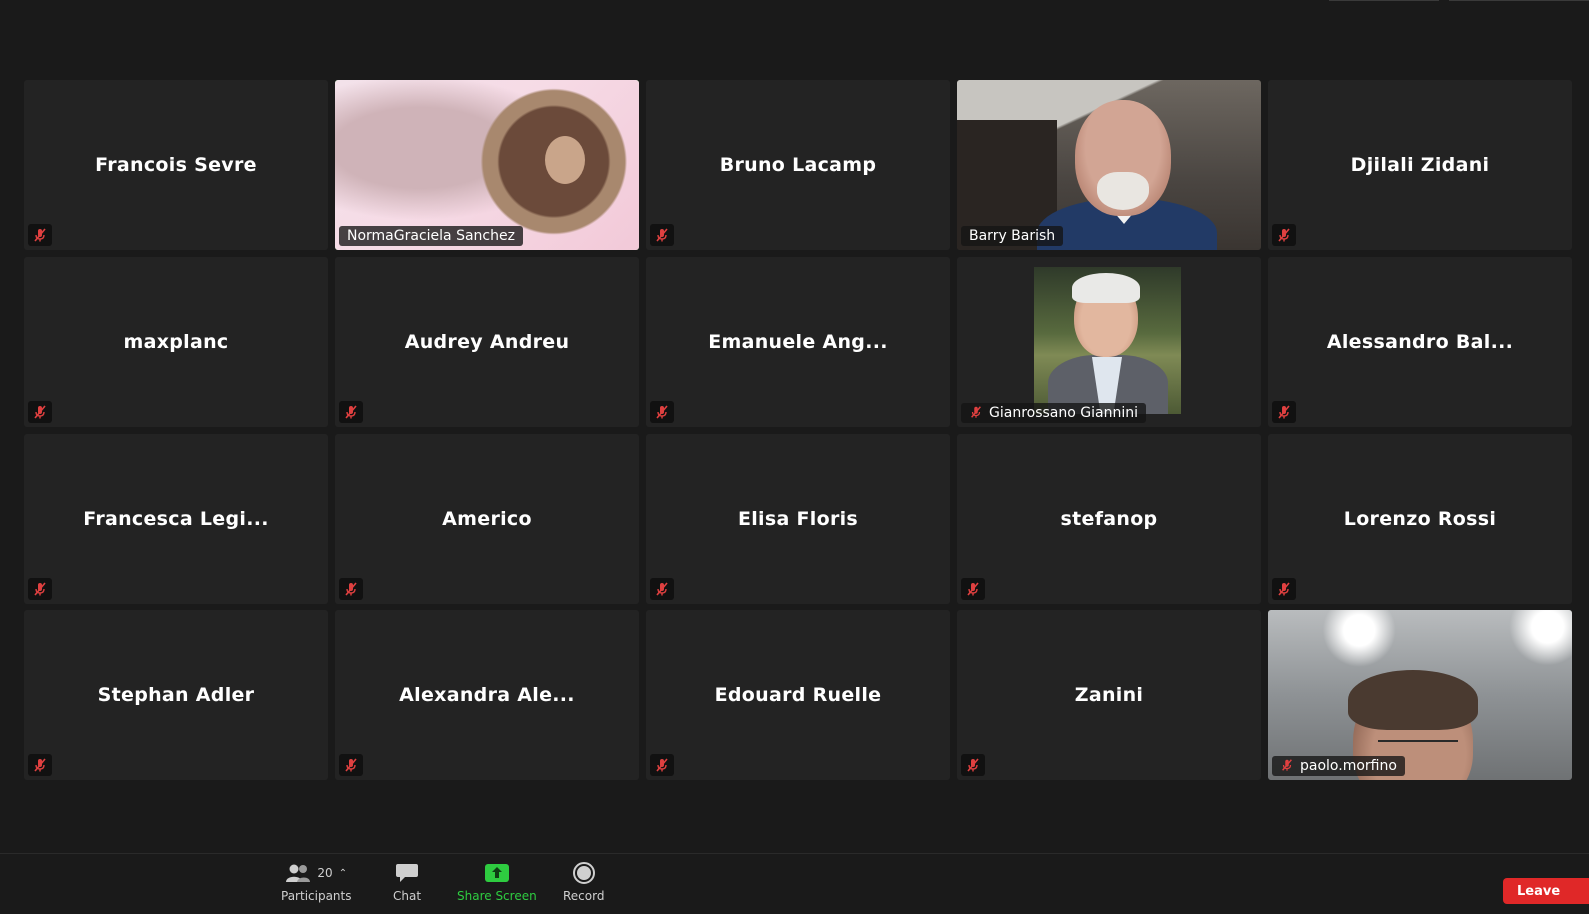  I want to click on participant-name: paolo.morfino, so click(1348, 766).